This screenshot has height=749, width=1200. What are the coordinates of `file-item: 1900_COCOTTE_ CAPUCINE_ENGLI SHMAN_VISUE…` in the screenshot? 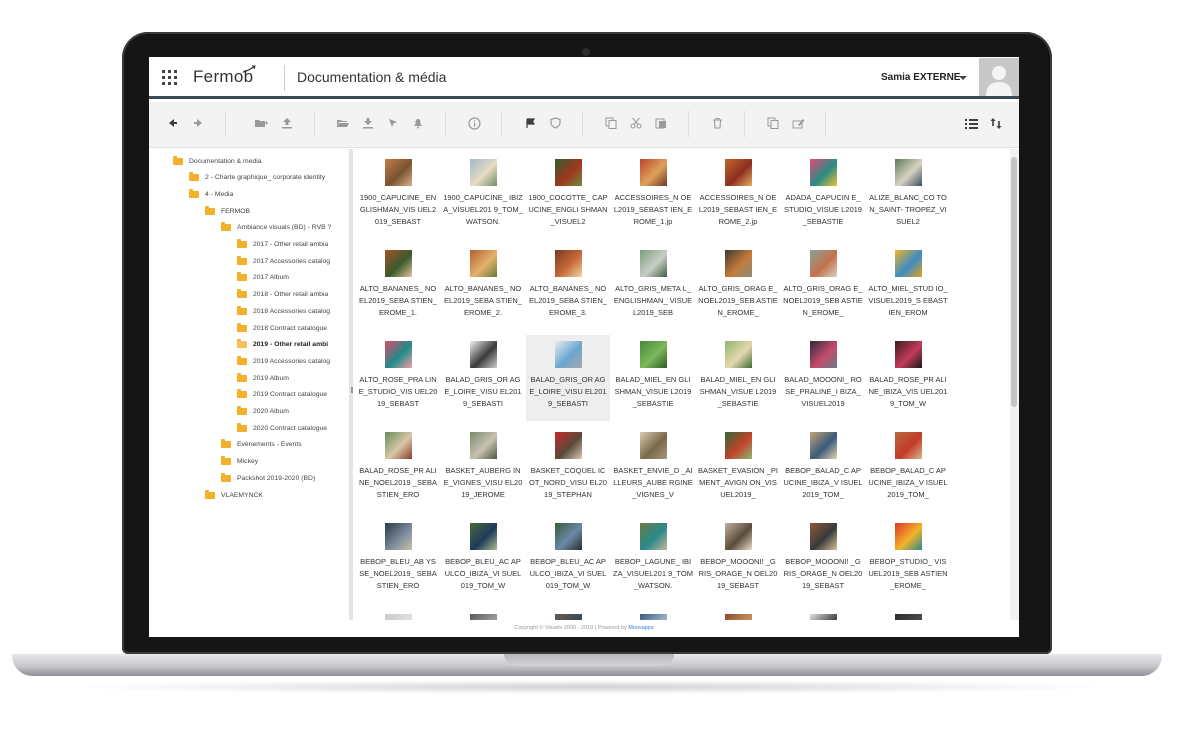 It's located at (568, 196).